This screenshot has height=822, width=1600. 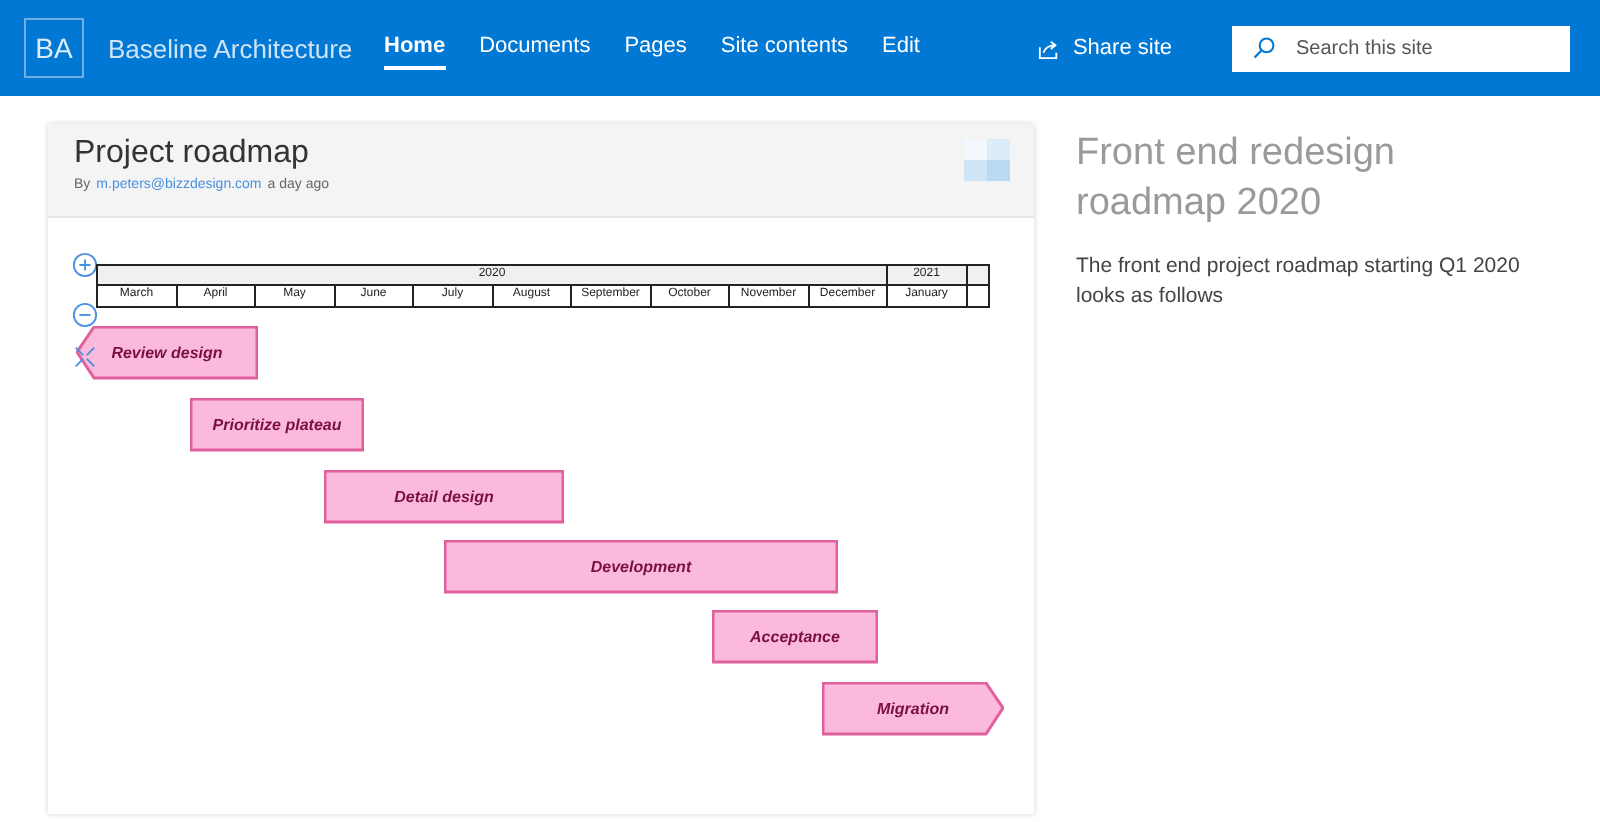 What do you see at coordinates (913, 709) in the screenshot?
I see `task-bar: Migration` at bounding box center [913, 709].